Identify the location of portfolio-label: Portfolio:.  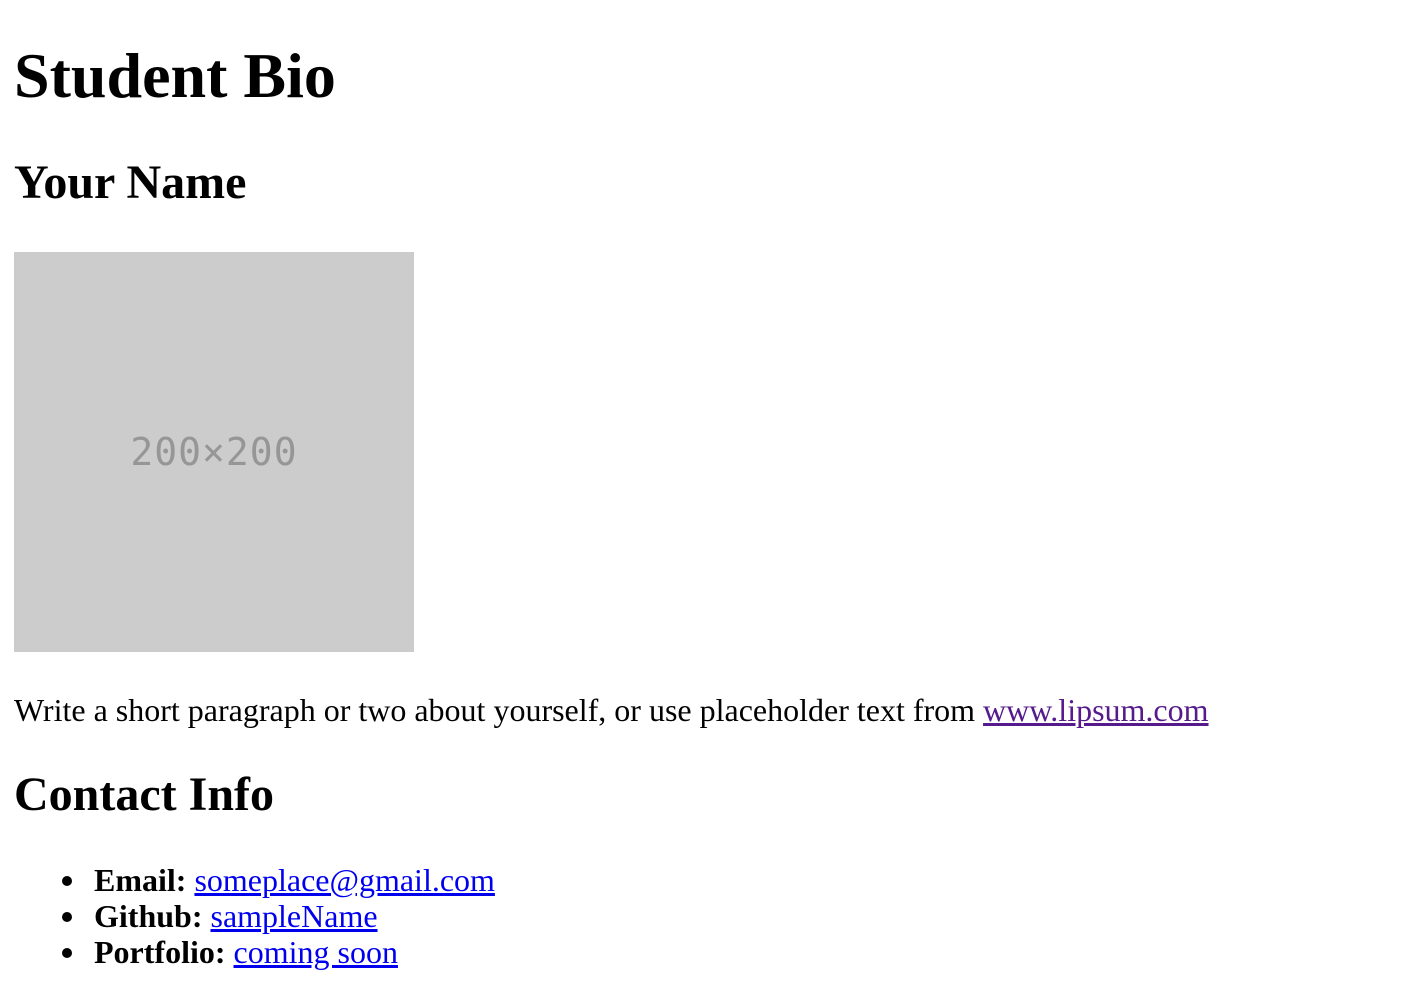
(164, 952).